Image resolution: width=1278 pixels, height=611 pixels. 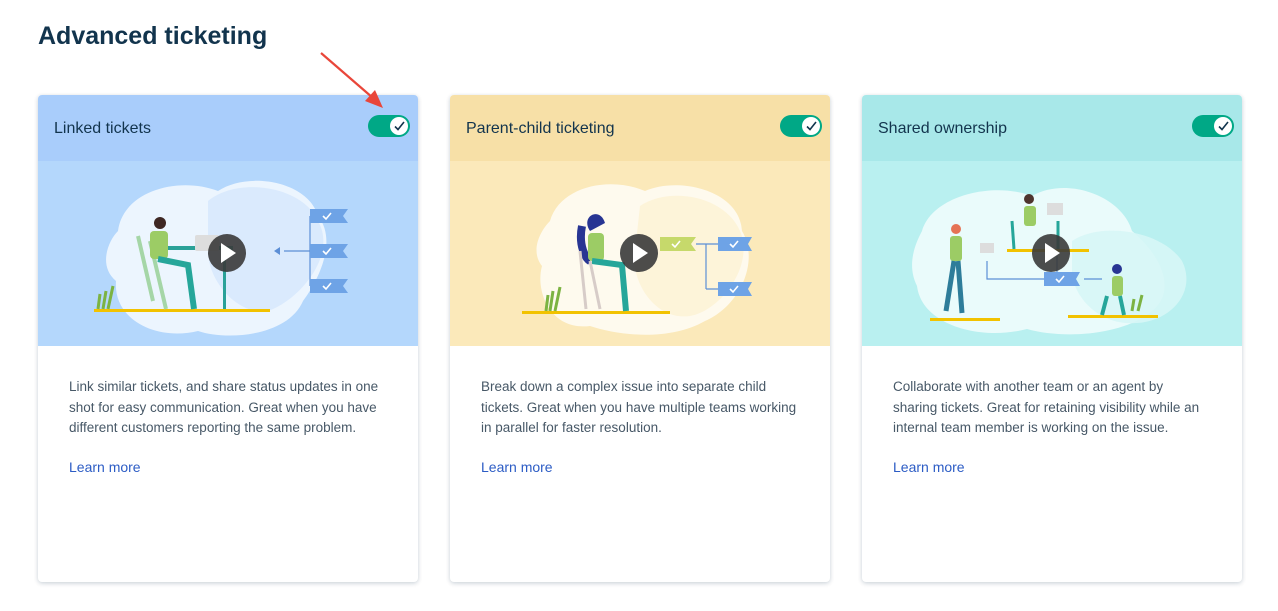 What do you see at coordinates (801, 126) in the screenshot?
I see `parent-child-toggle` at bounding box center [801, 126].